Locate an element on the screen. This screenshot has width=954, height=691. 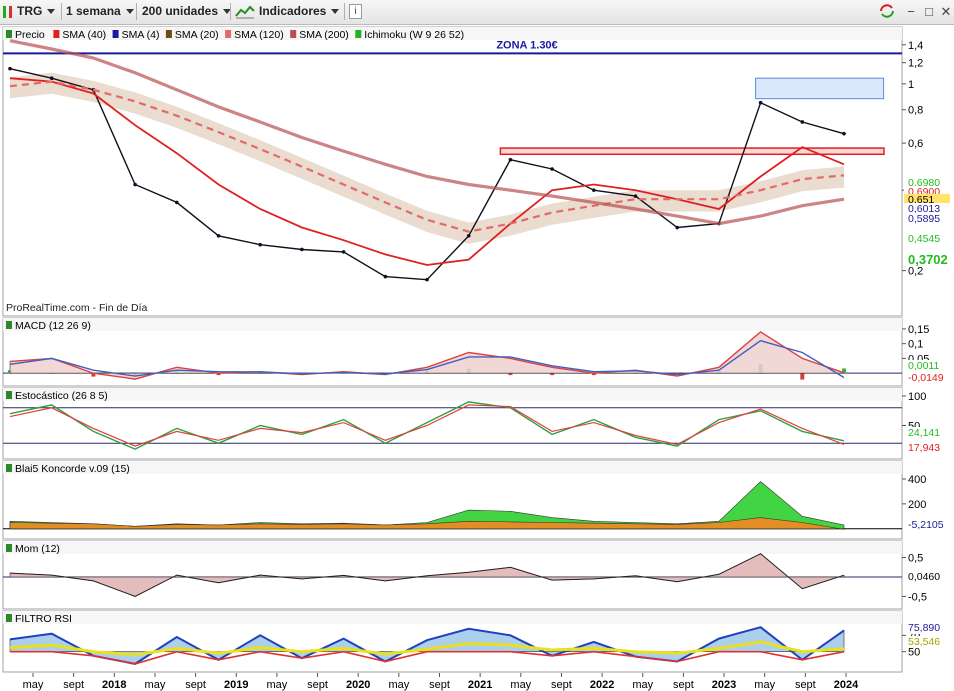
y-tick-label: 1 is located at coordinates (911, 85).